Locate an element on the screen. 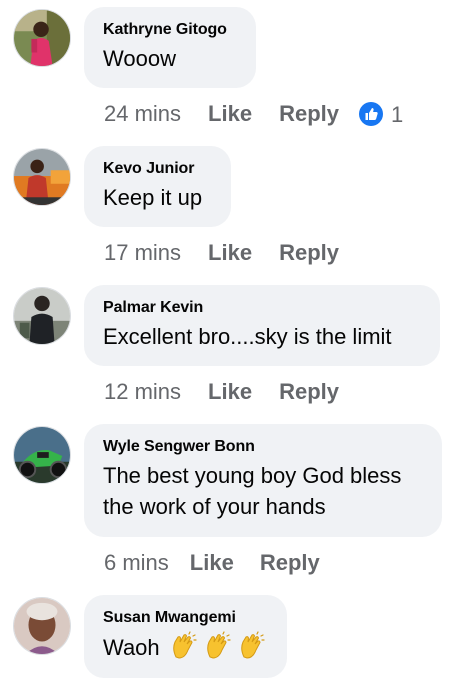  comment-time: 12 mins is located at coordinates (142, 392).